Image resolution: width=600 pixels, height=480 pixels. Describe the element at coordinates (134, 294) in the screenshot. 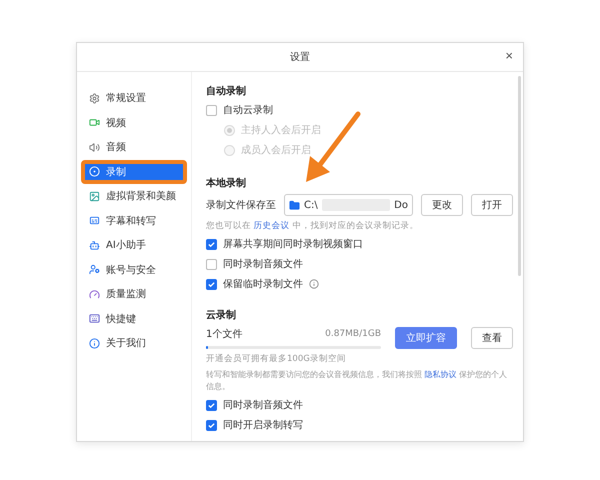

I see `sidebar-item: 质量监测` at that location.